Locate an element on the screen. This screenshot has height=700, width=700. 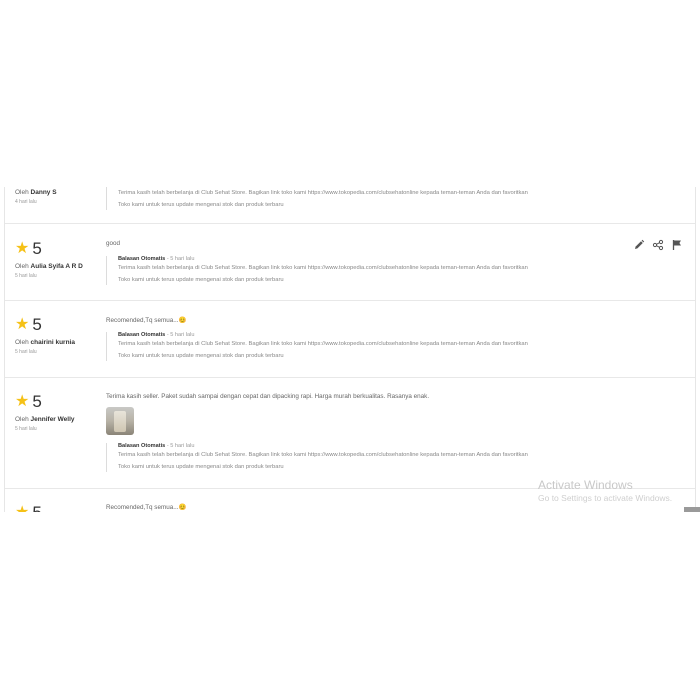
reviewer-name: Jennifer Welly is located at coordinates (53, 419).